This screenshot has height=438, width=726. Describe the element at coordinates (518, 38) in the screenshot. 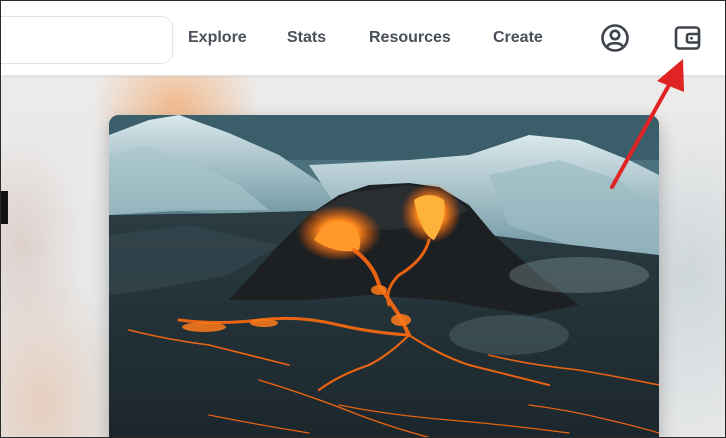

I see `nav-create: Create` at that location.